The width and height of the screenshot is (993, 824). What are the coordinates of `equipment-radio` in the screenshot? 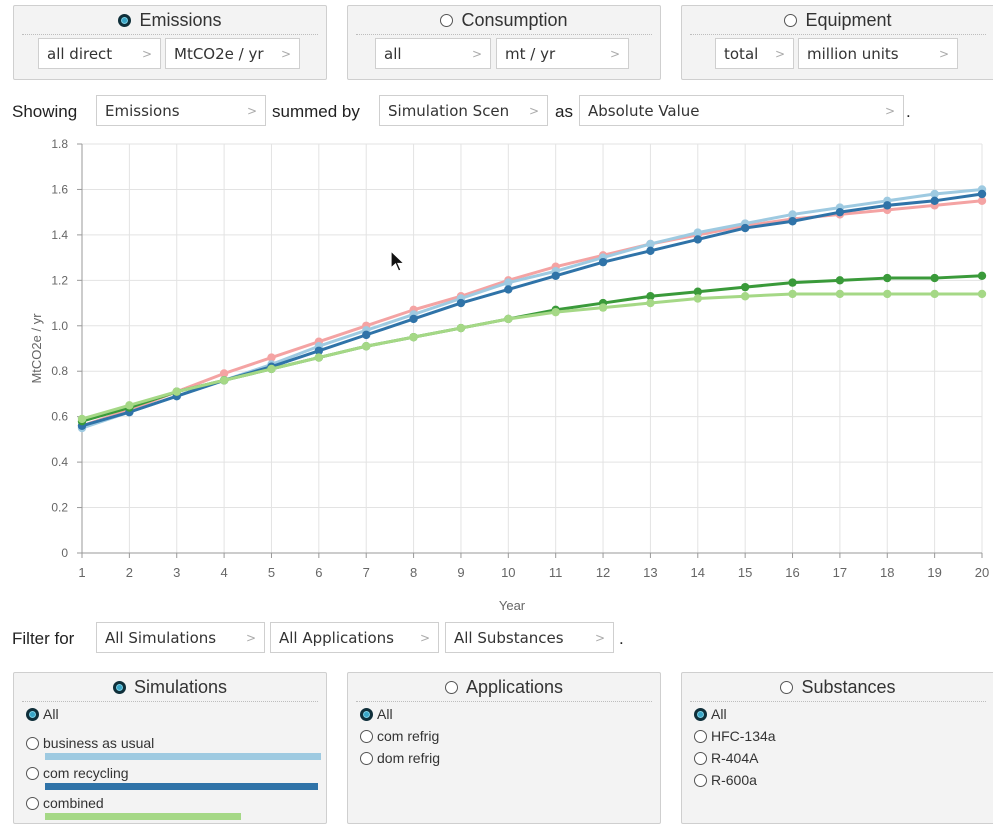 It's located at (791, 20).